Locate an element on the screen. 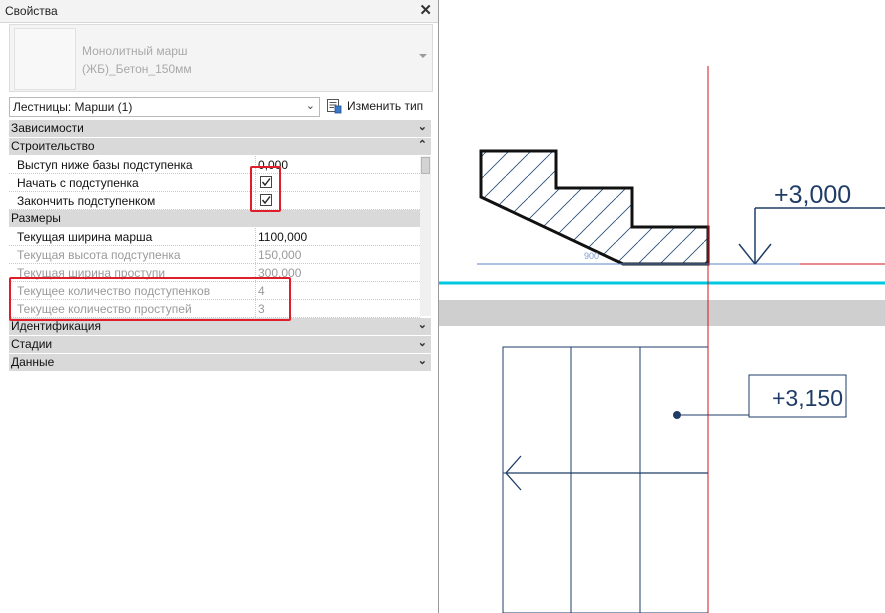 This screenshot has width=885, height=613. group-identity-label: Идентификация is located at coordinates (56, 326).